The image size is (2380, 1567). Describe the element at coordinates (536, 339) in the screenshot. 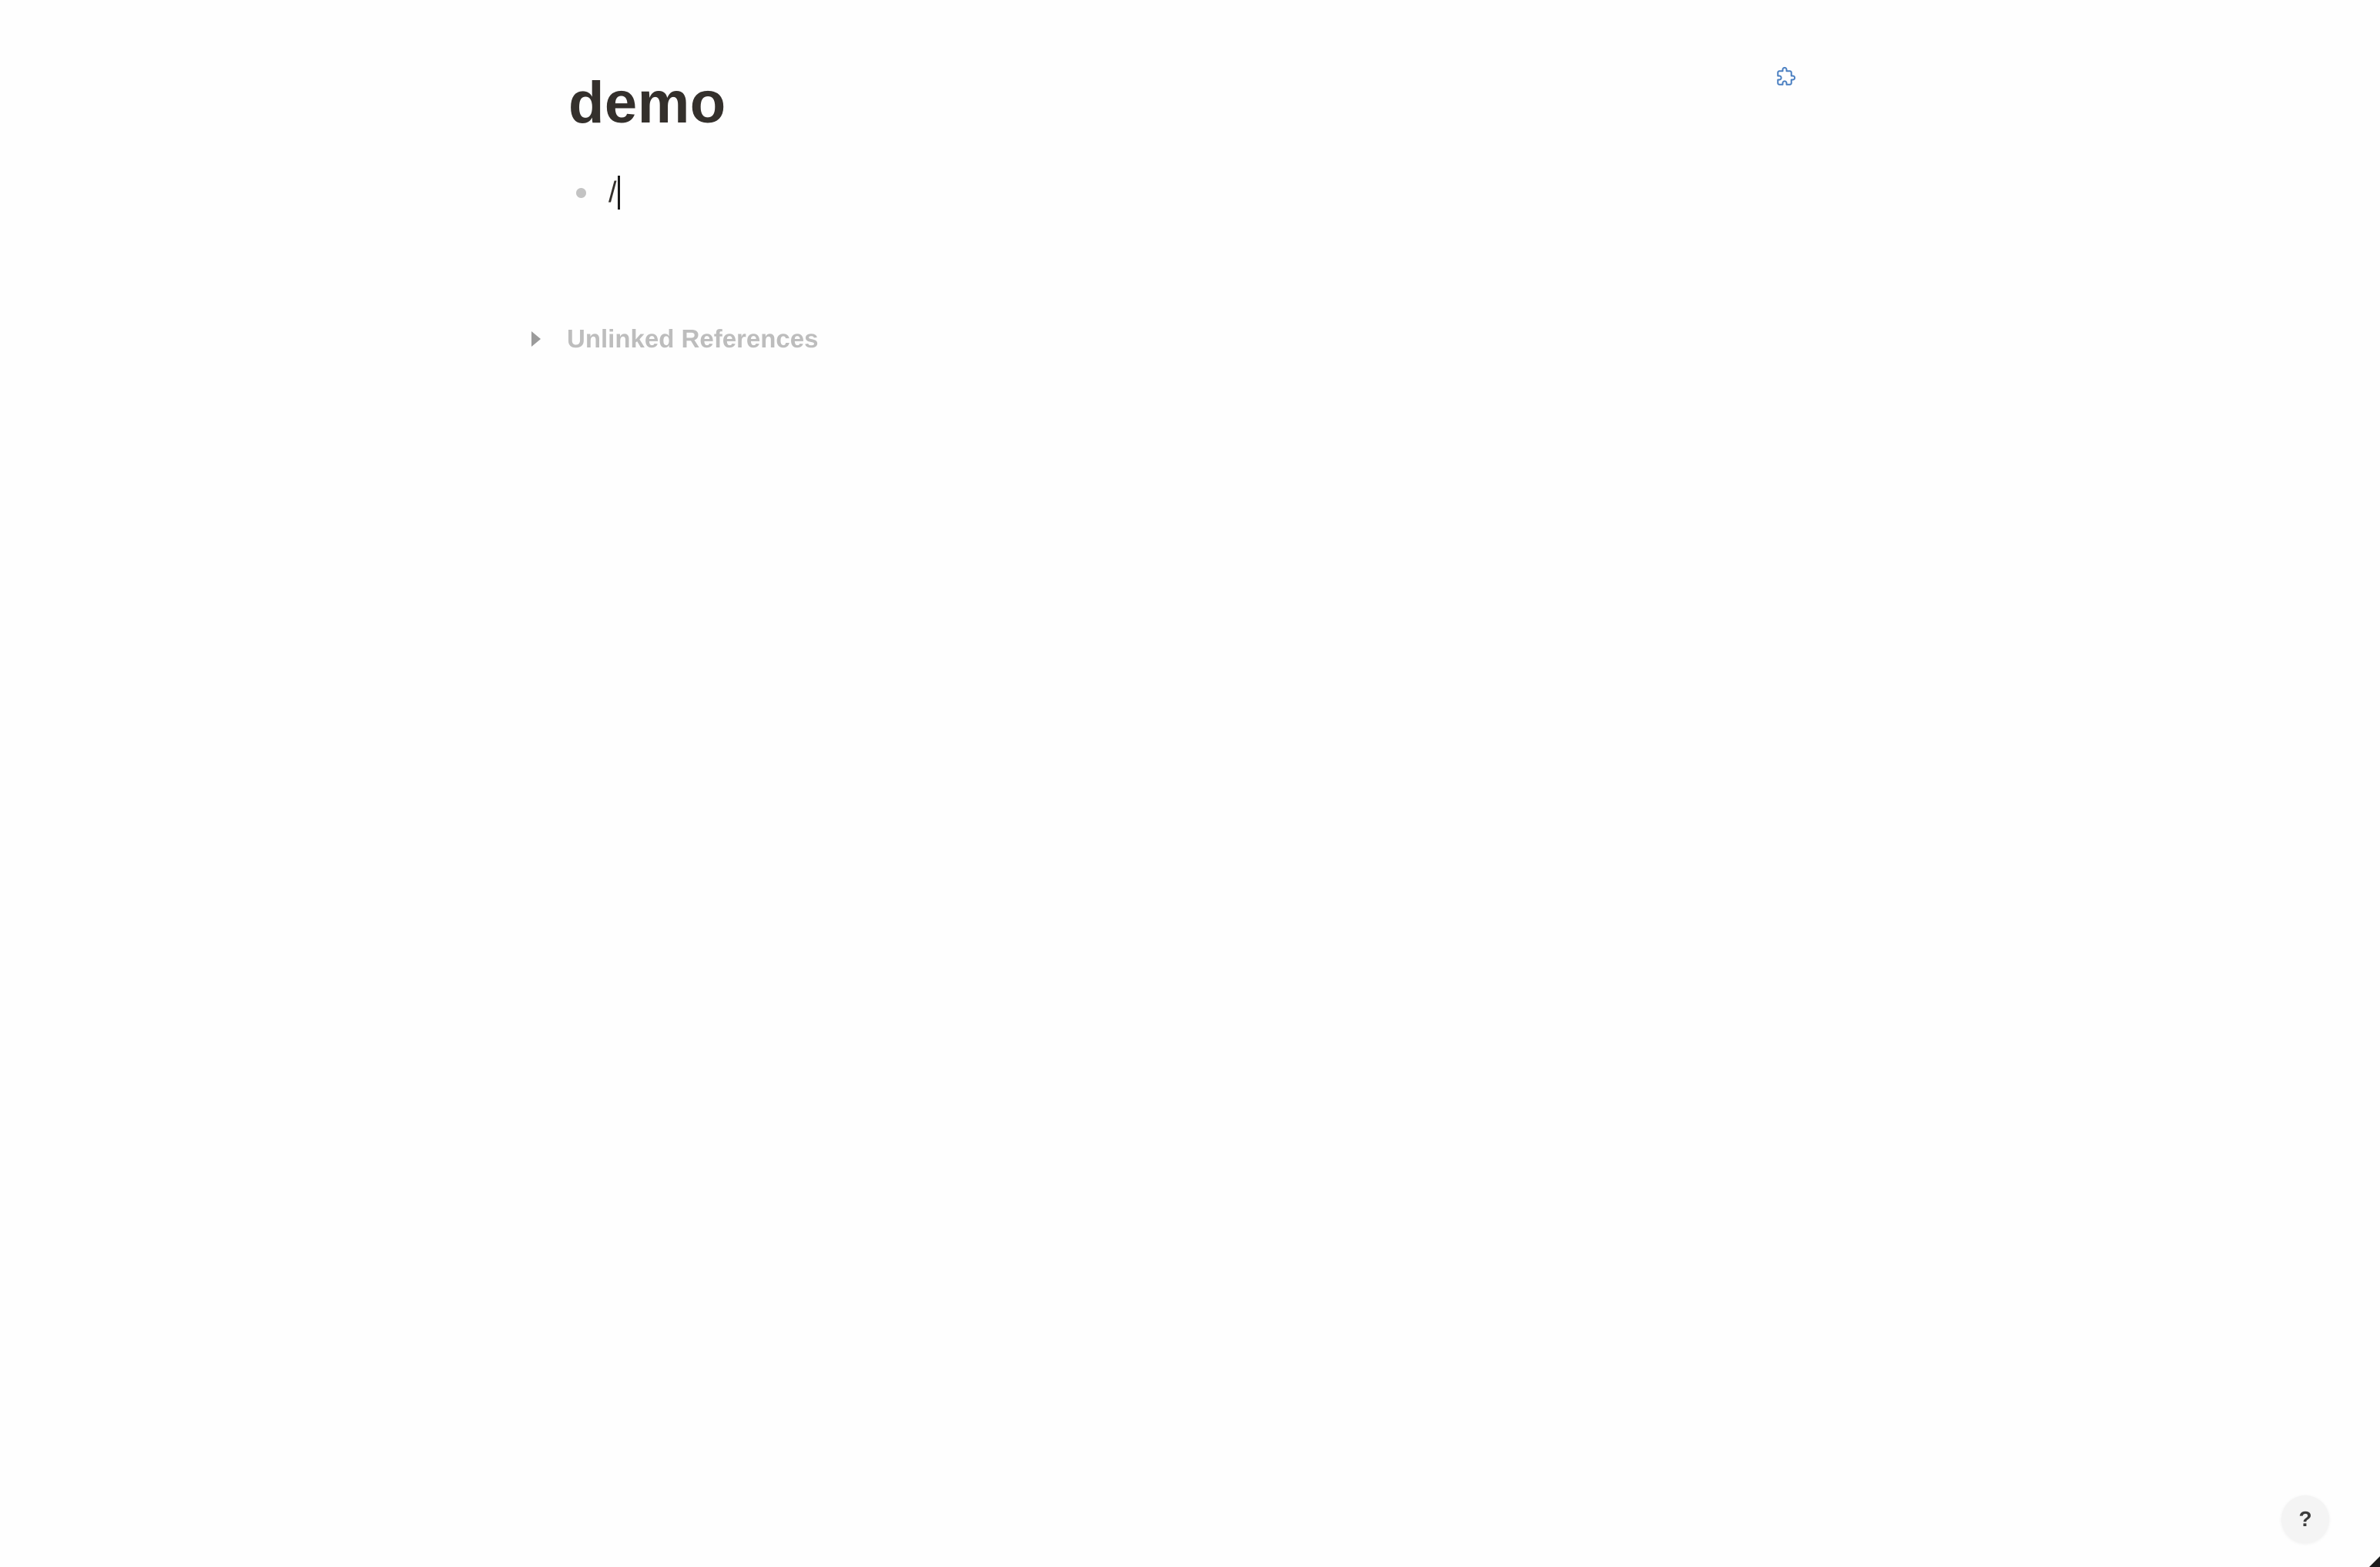

I see `caret-right-icon` at that location.